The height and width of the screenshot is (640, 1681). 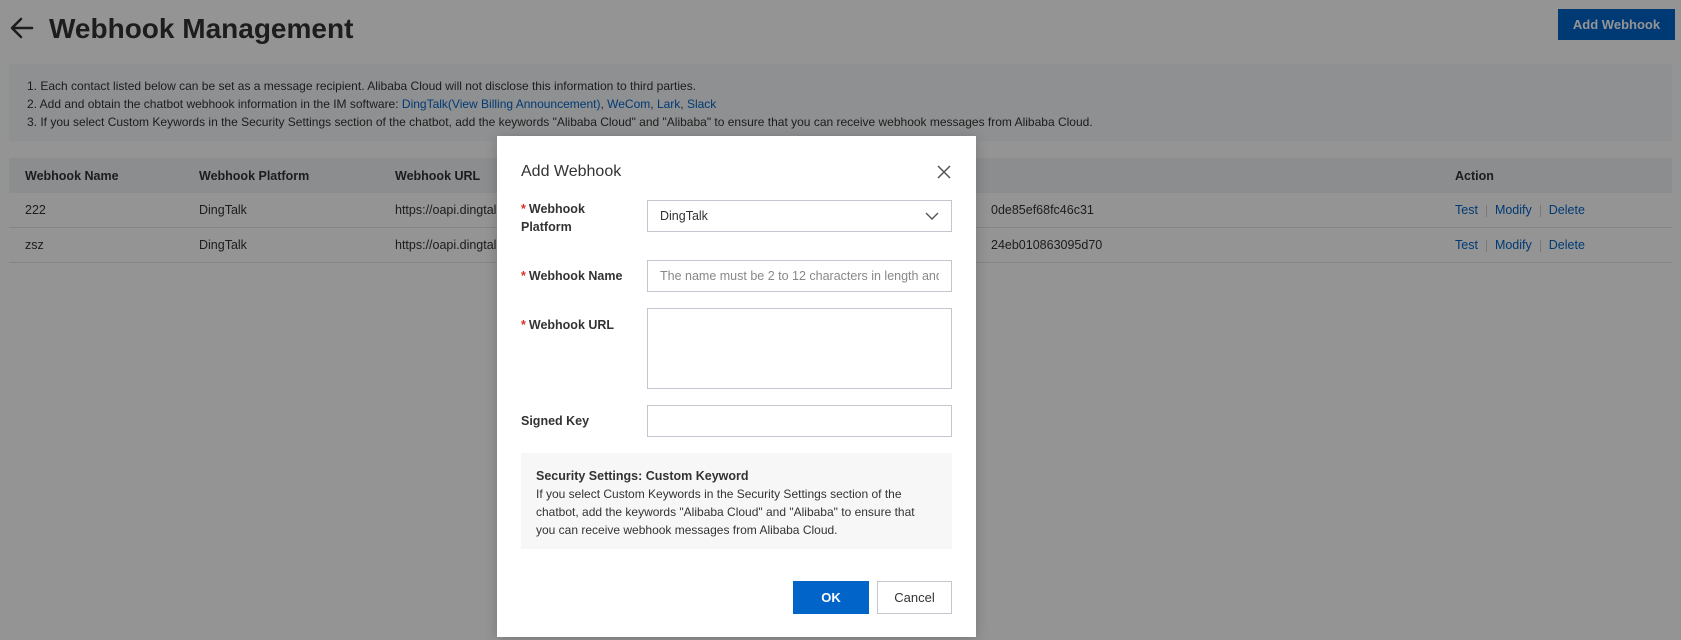 What do you see at coordinates (553, 218) in the screenshot?
I see `webhook-platform-label: * Webhook Platform` at bounding box center [553, 218].